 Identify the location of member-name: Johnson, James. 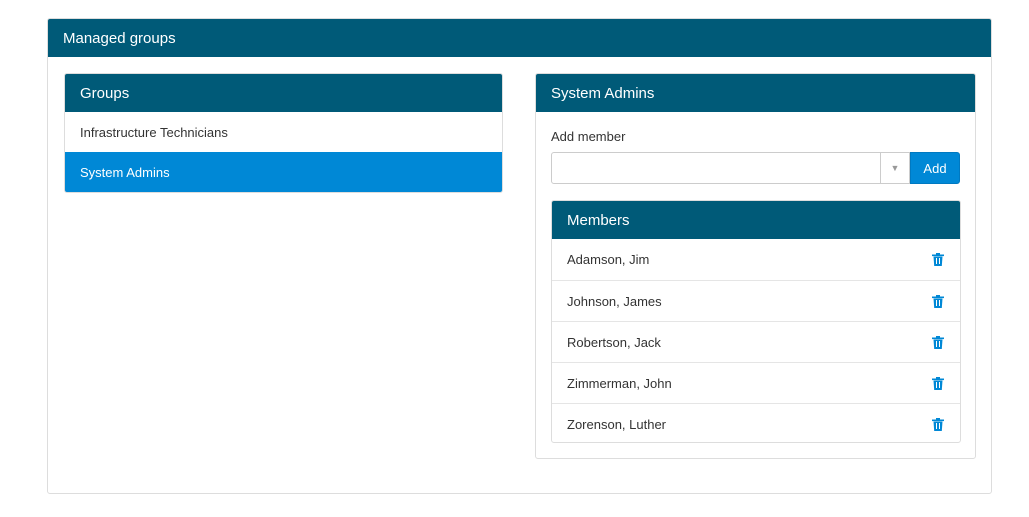
(614, 301).